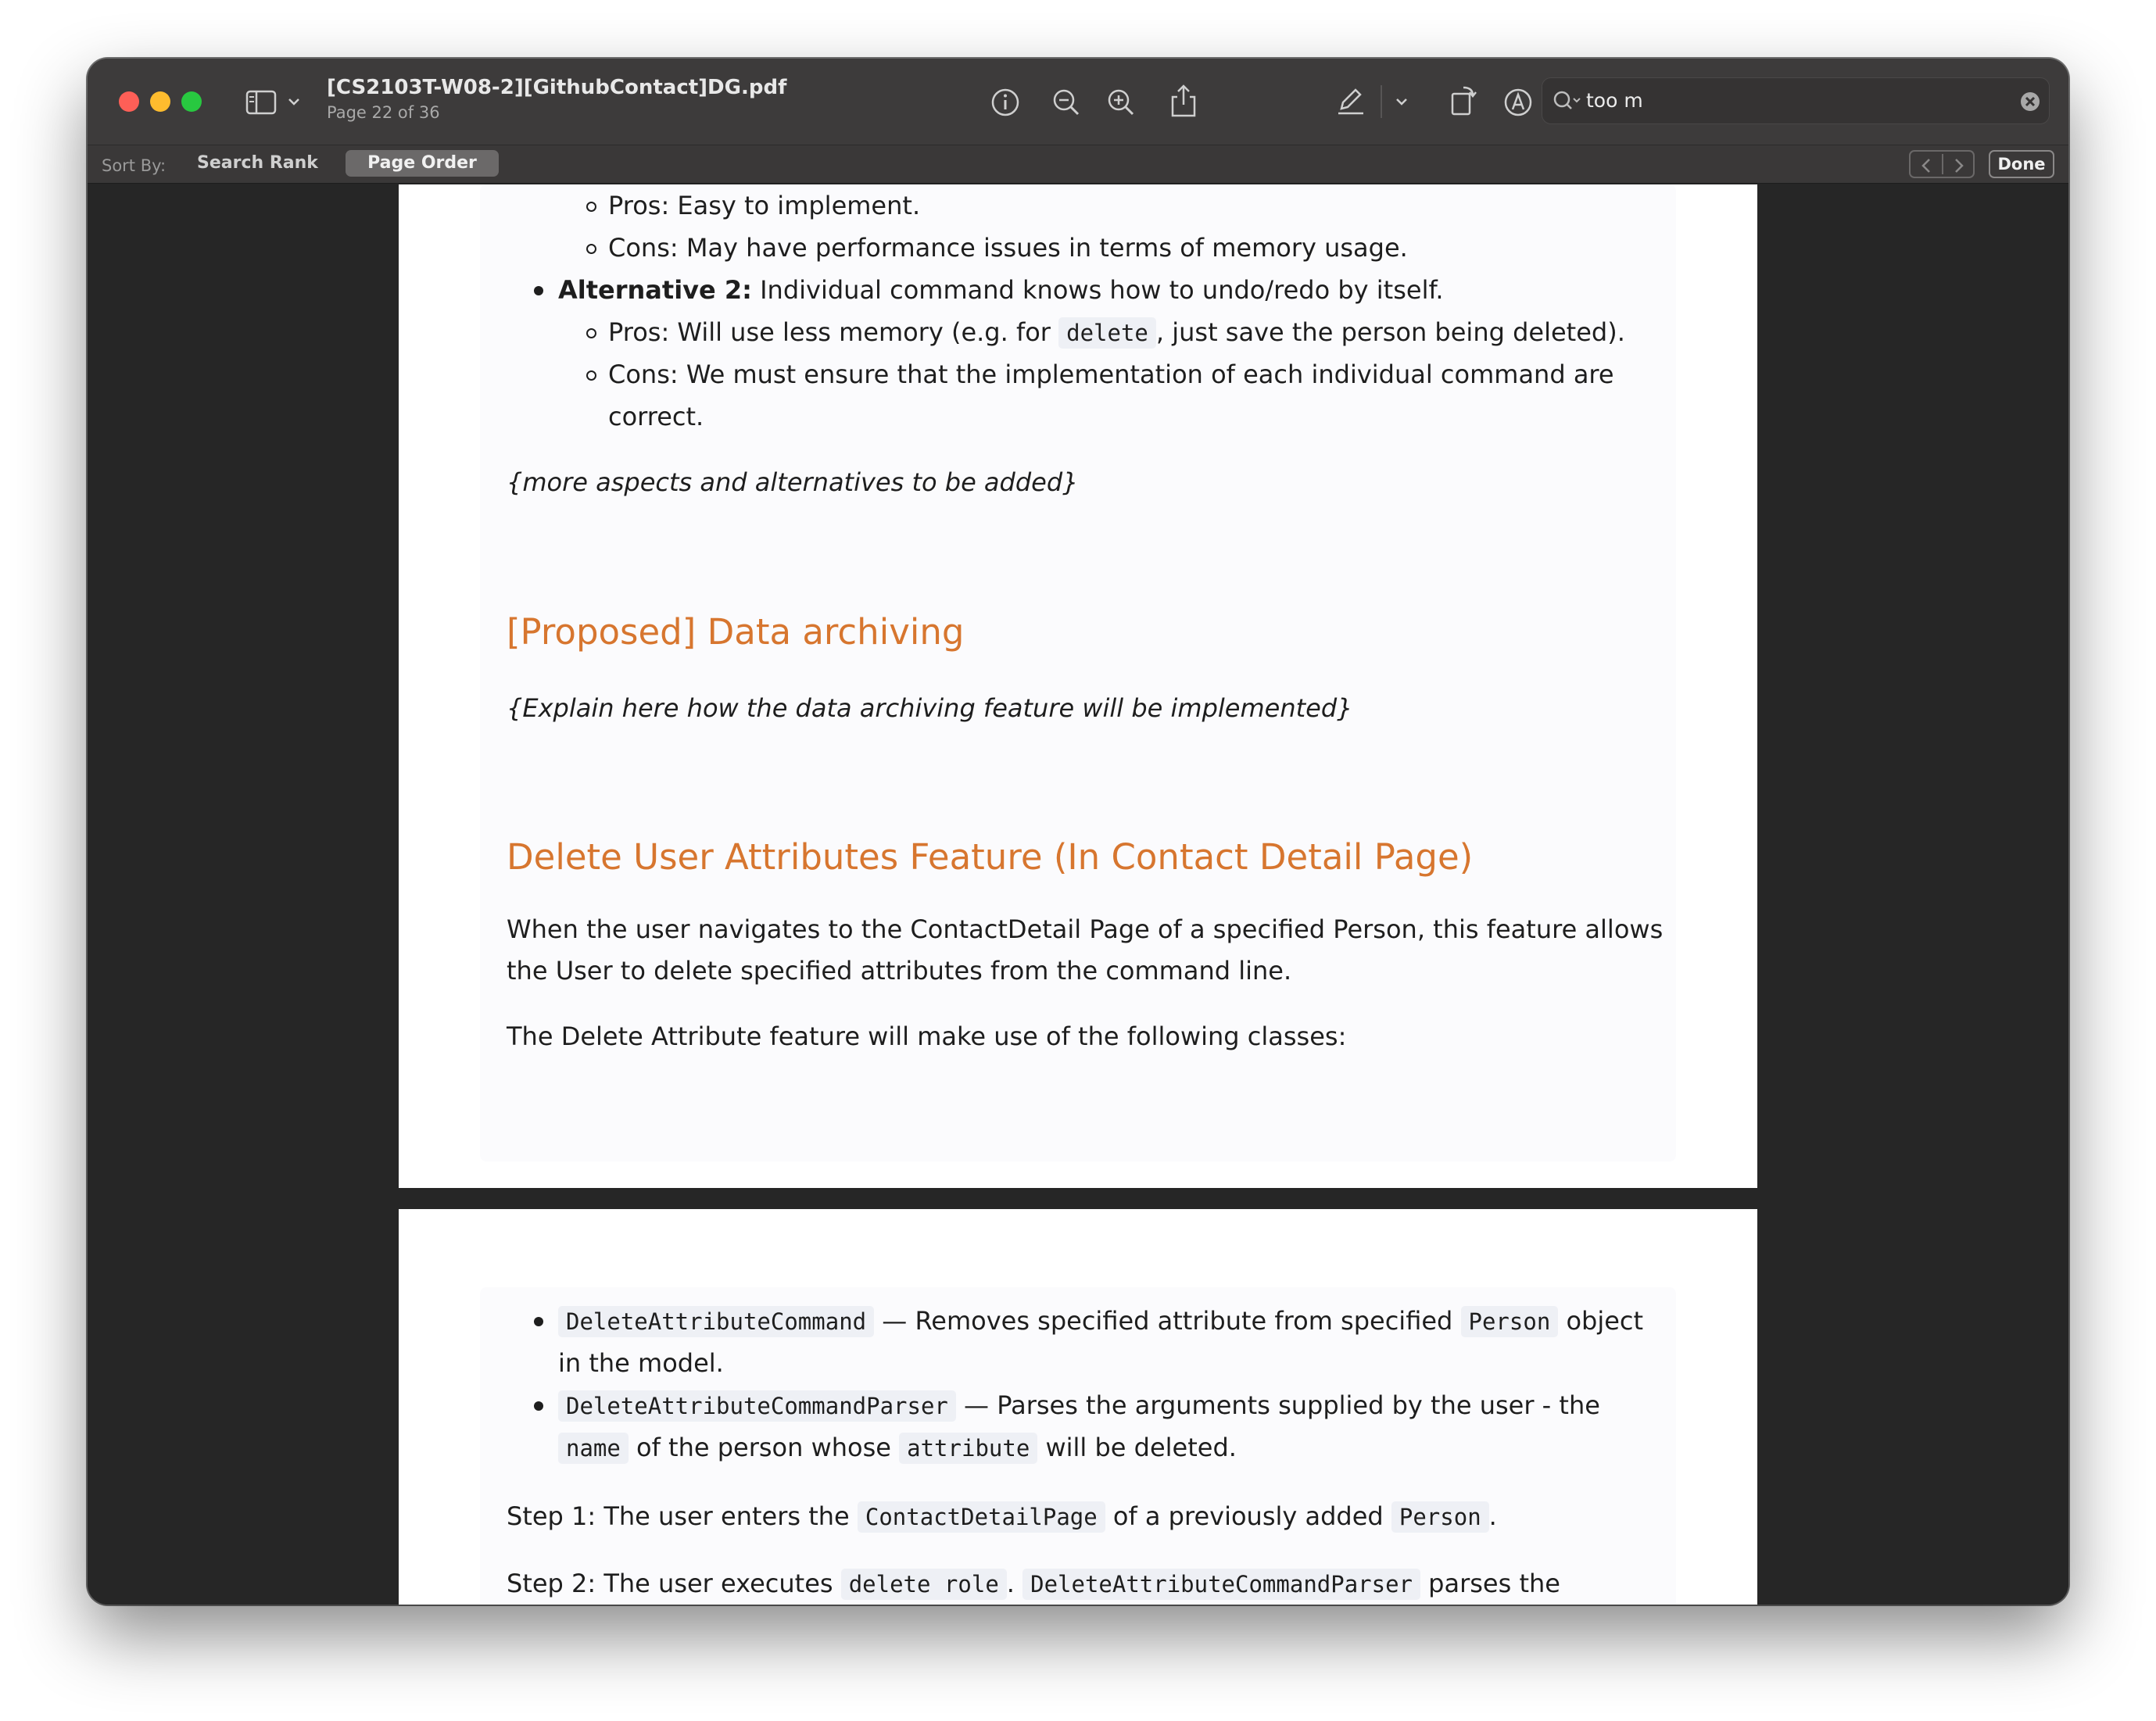 The image size is (2156, 1721). What do you see at coordinates (191, 102) in the screenshot?
I see `zoom-window-button` at bounding box center [191, 102].